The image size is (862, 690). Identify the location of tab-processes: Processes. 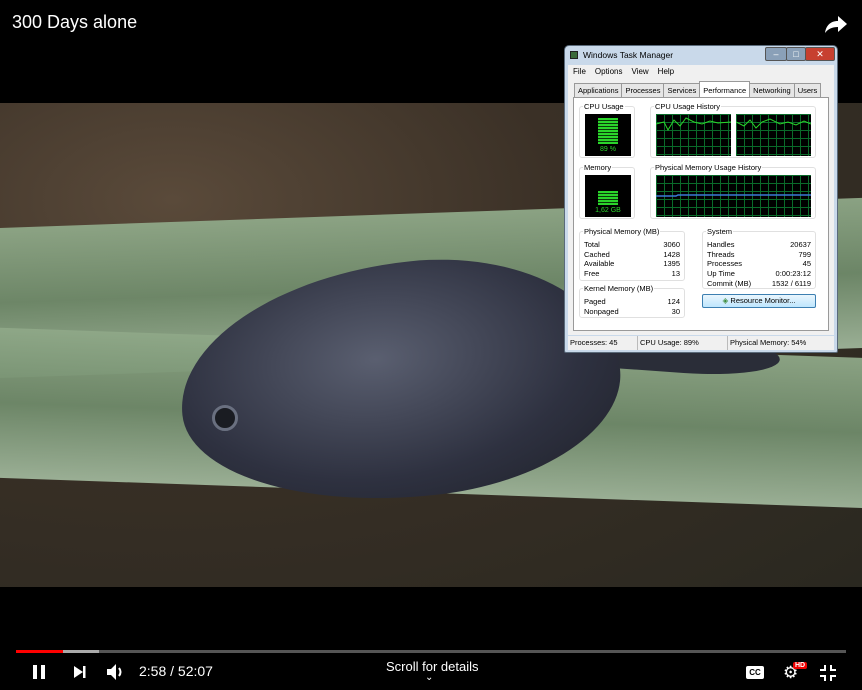
(643, 90).